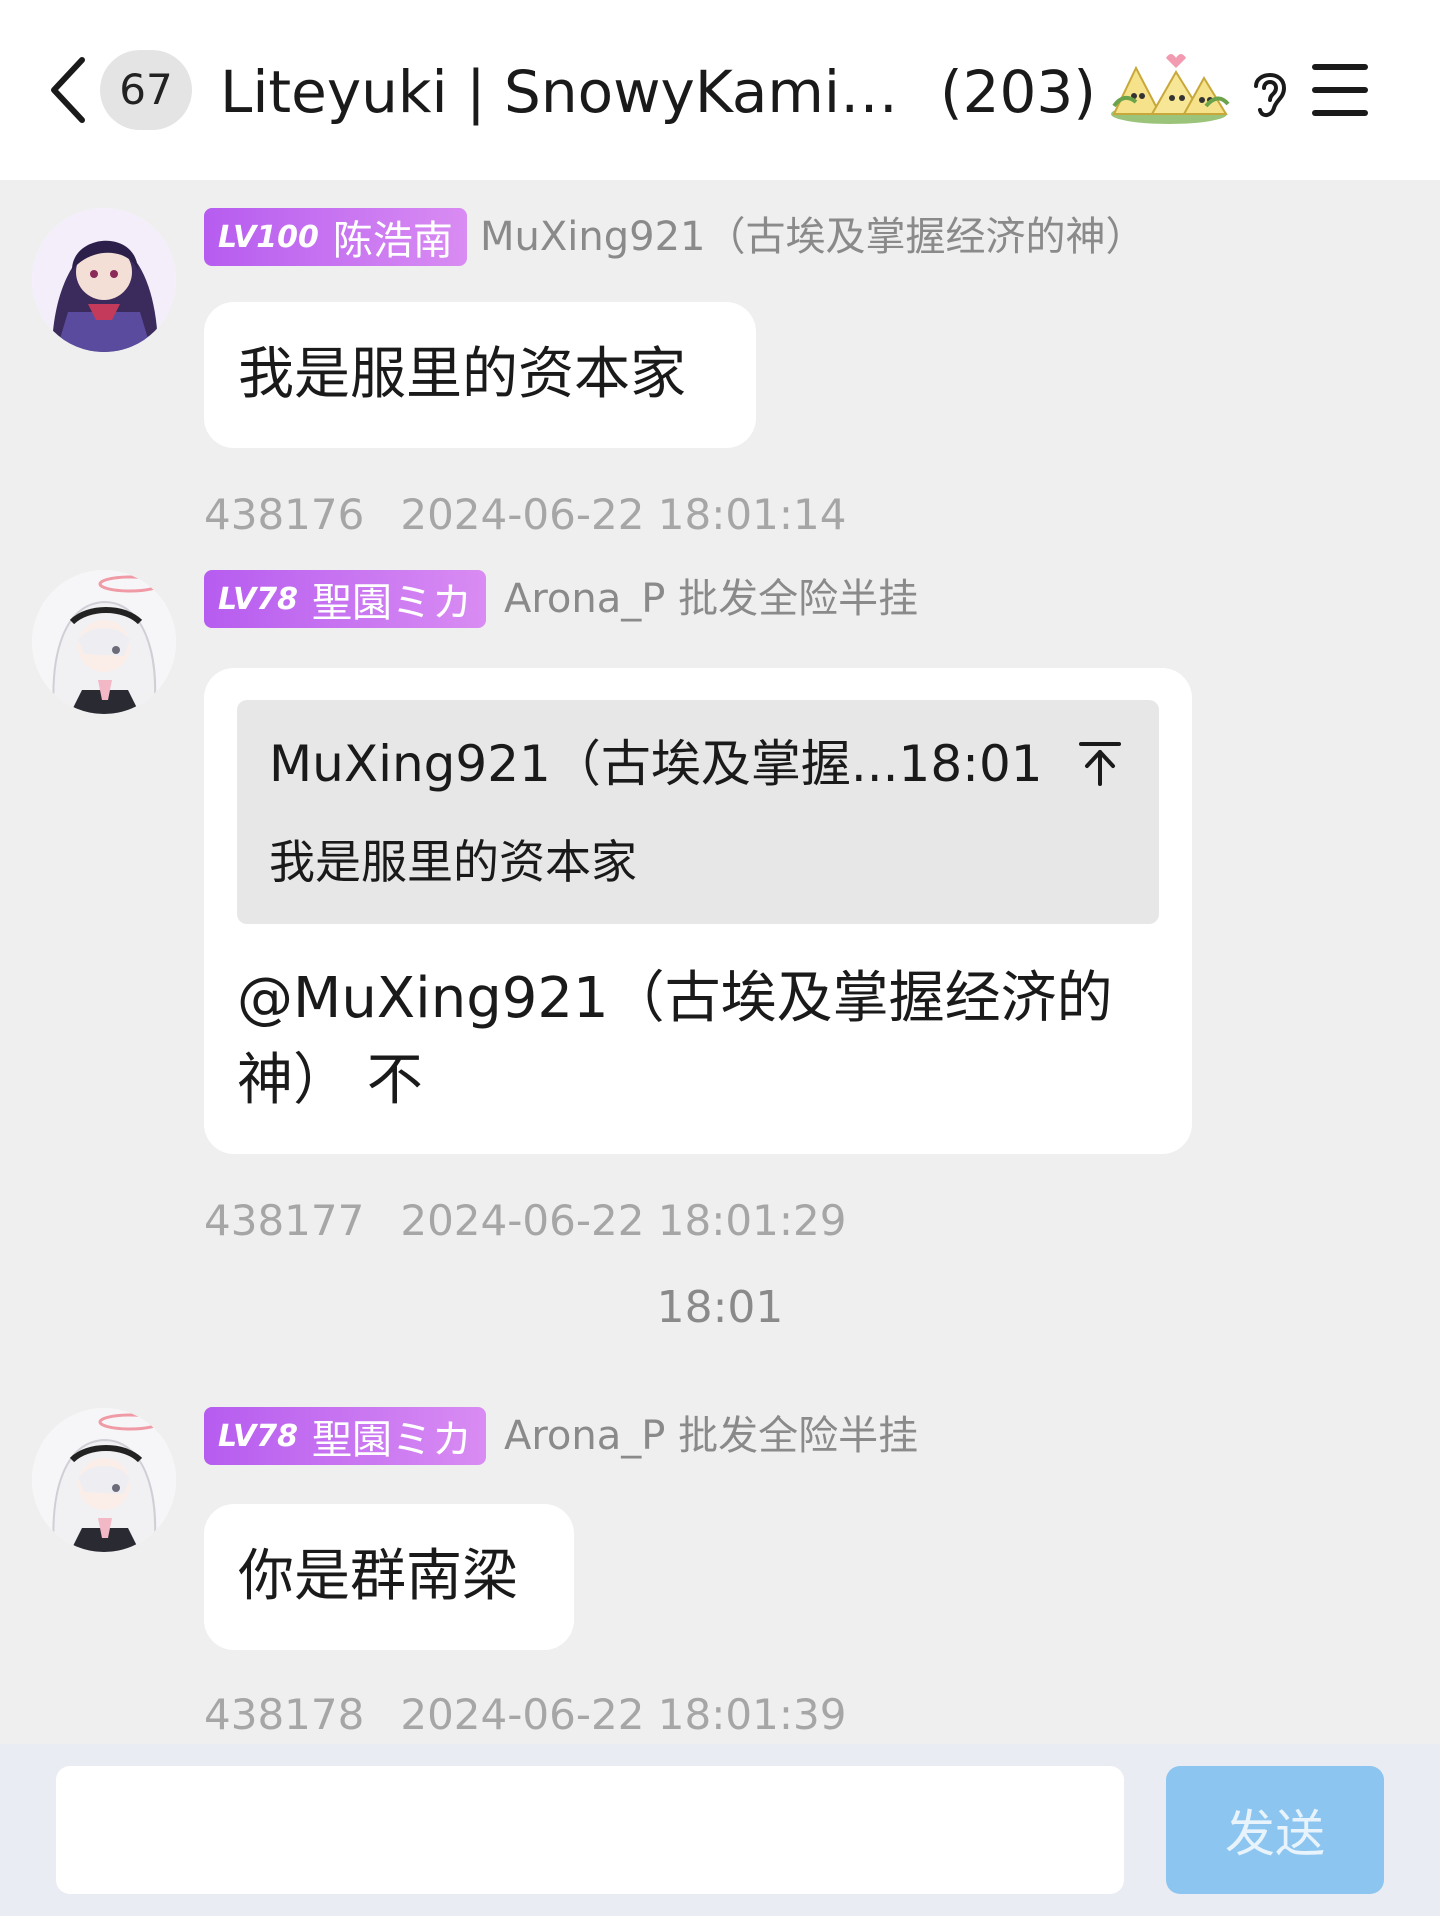  I want to click on quote-text: 我是服里的资本家, so click(453, 862).